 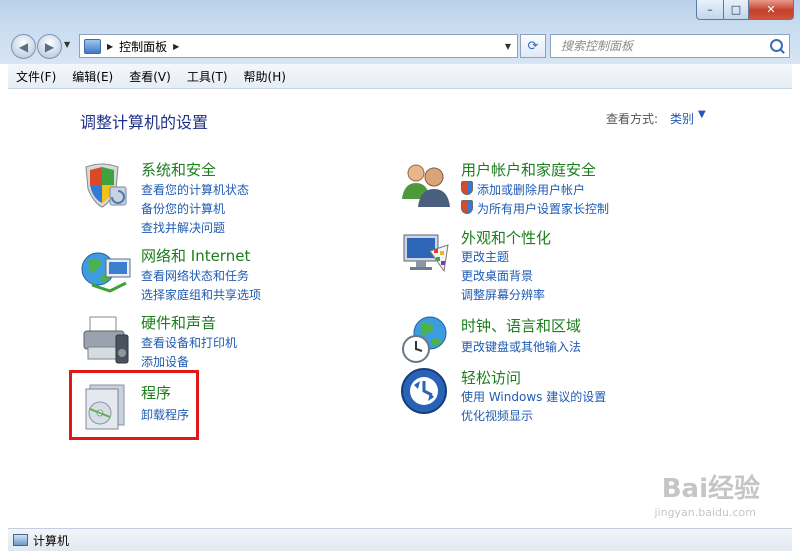 I want to click on globe-network-icon, so click(x=106, y=271).